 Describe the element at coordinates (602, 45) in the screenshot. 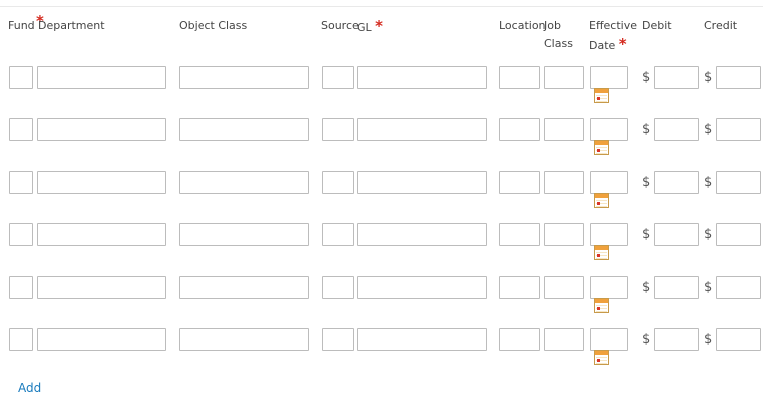

I see `header-date-label: Date` at that location.